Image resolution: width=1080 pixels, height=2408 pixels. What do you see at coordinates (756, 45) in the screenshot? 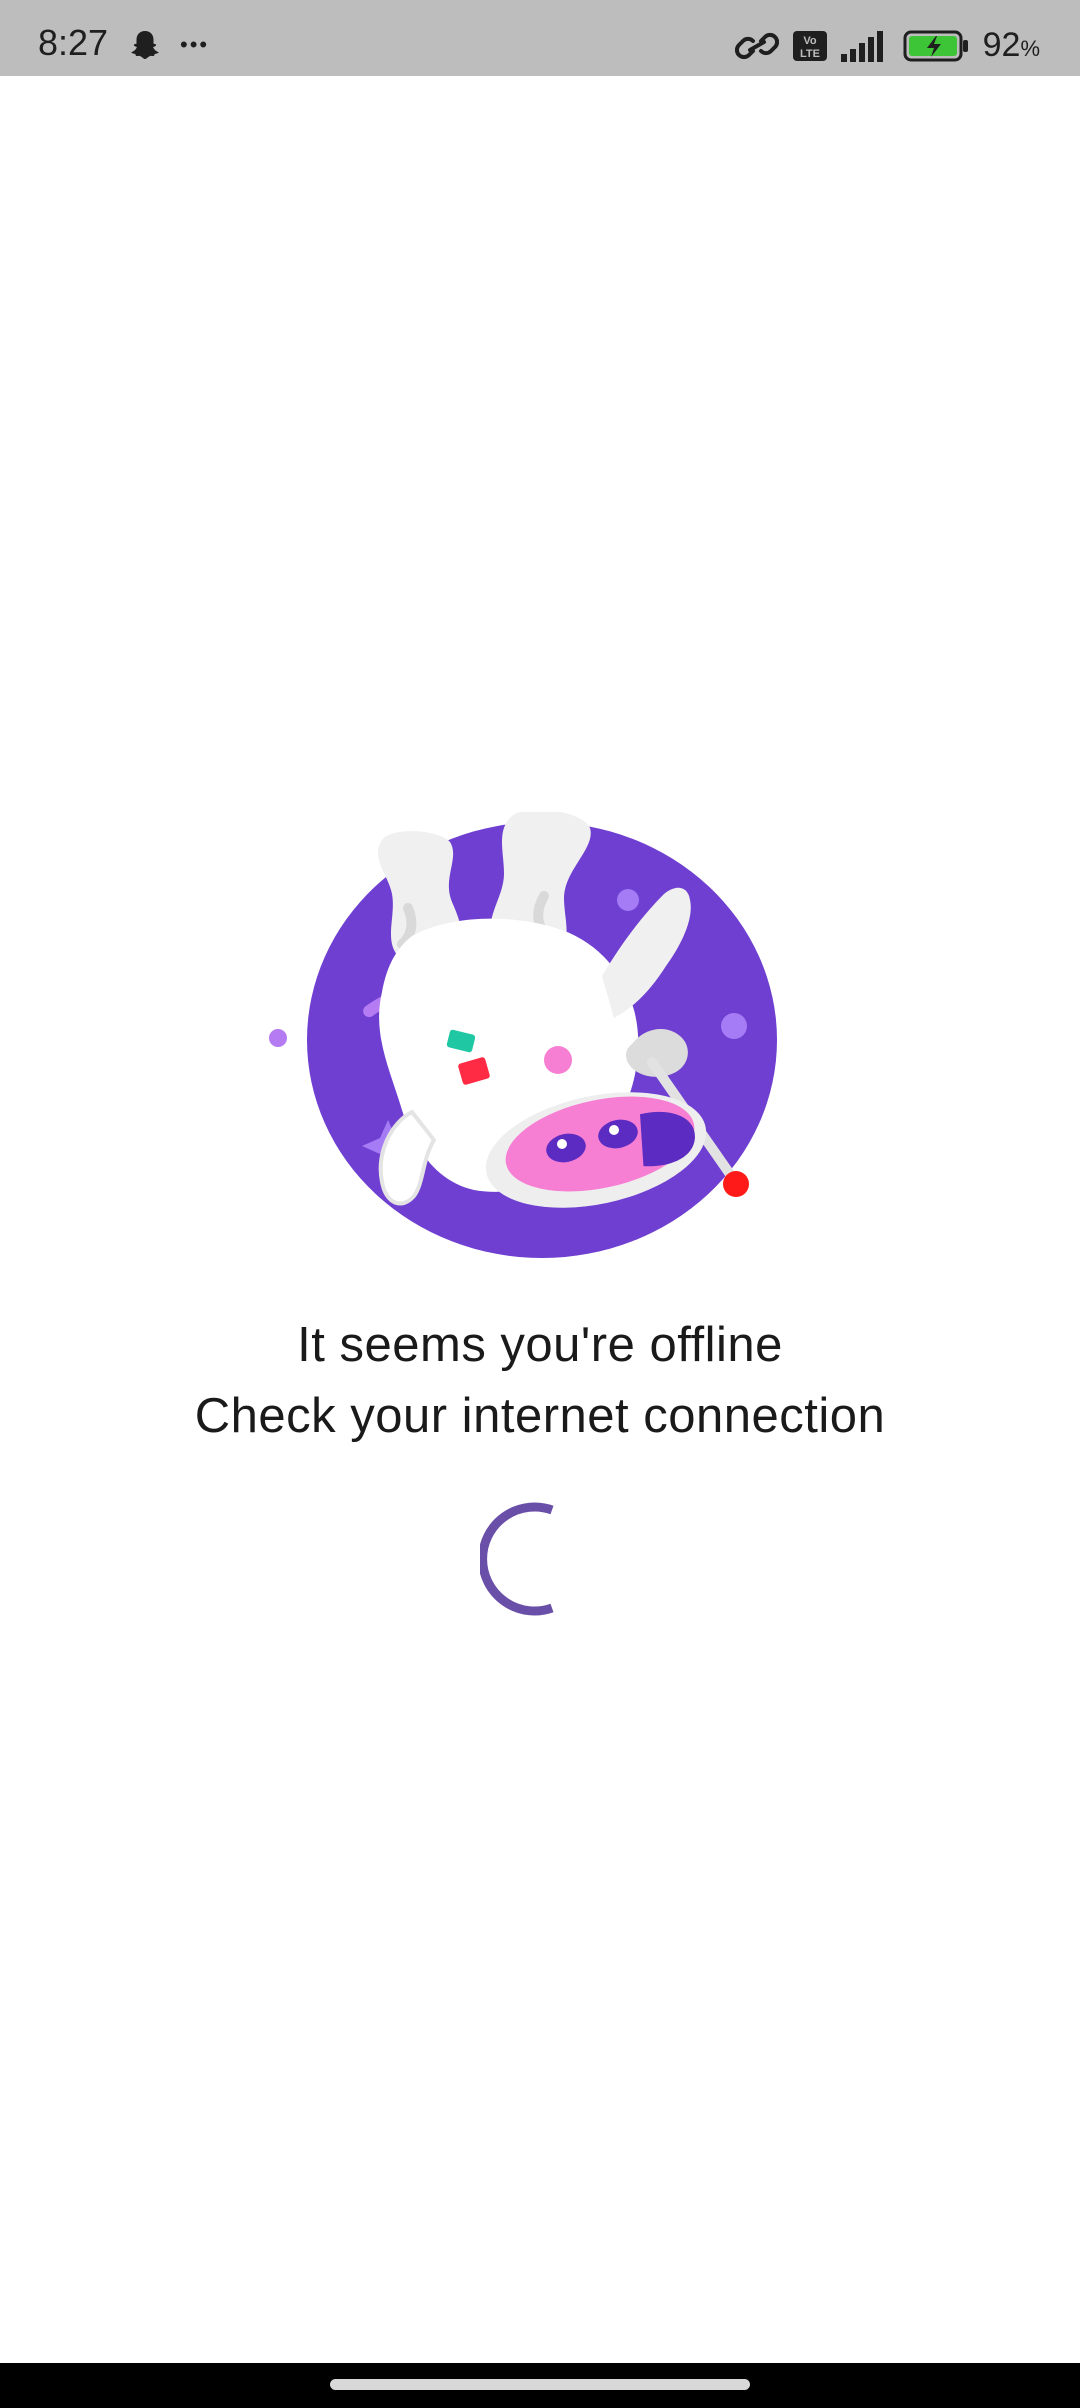
I see `link-icon` at bounding box center [756, 45].